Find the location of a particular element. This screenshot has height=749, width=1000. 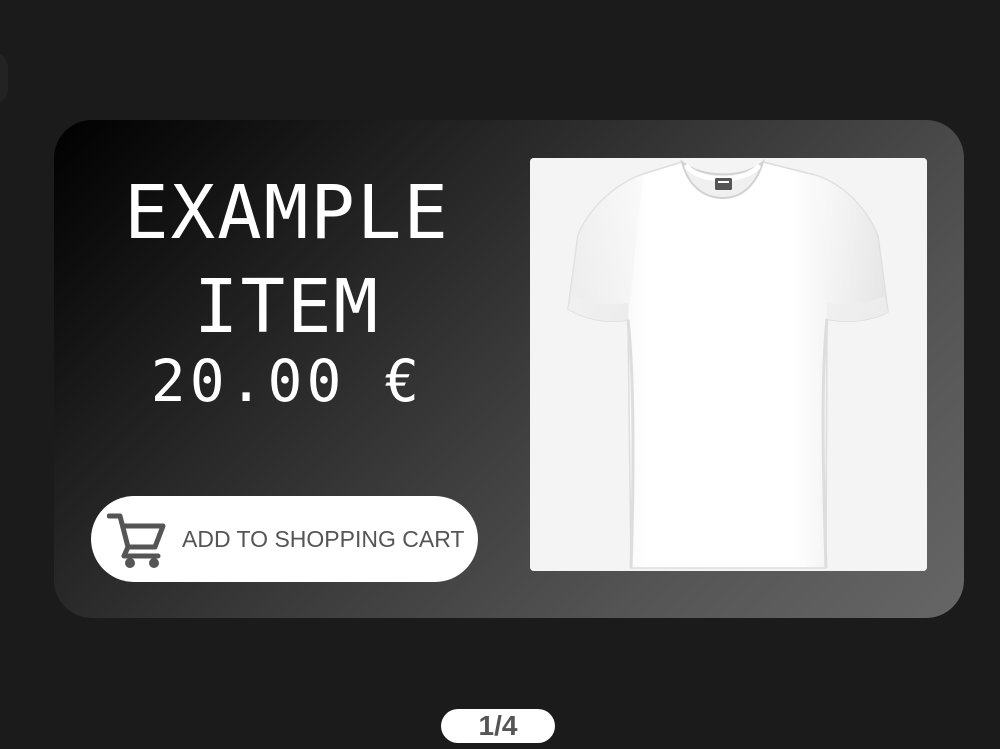

product-price: 20.00 € is located at coordinates (287, 381).